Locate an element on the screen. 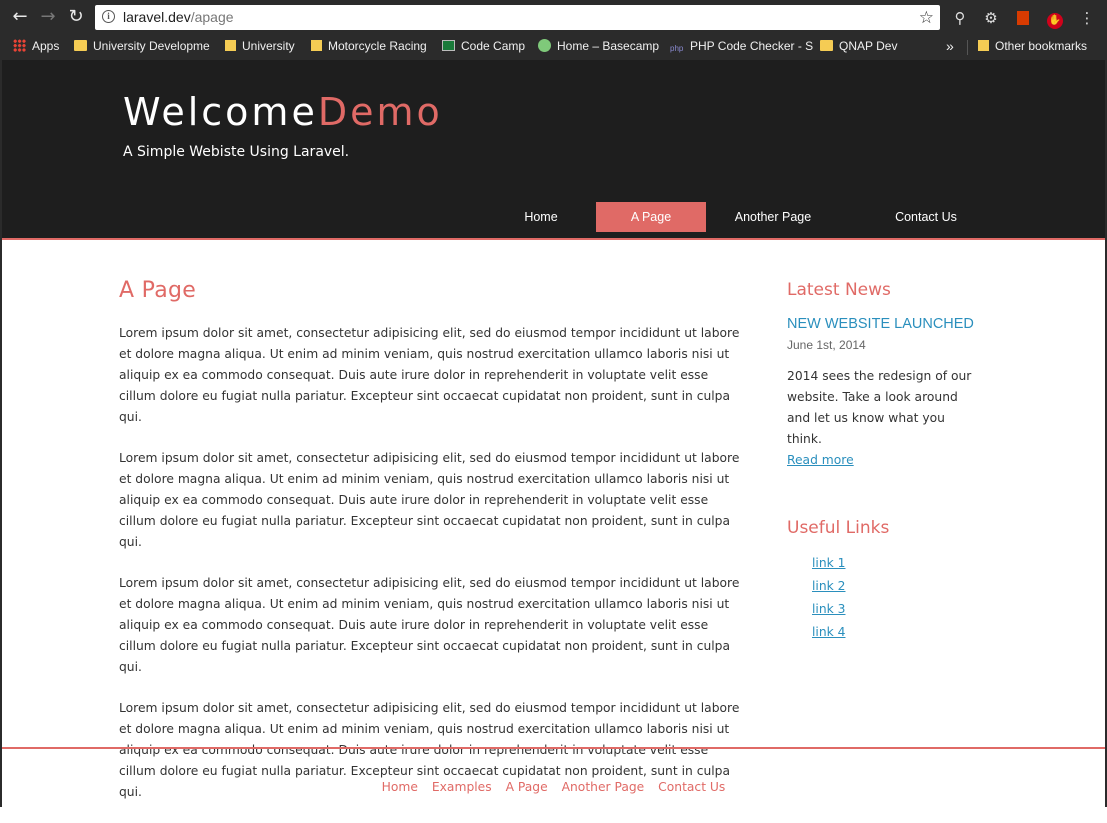  bookmark-star-icon: ☆ is located at coordinates (926, 17).